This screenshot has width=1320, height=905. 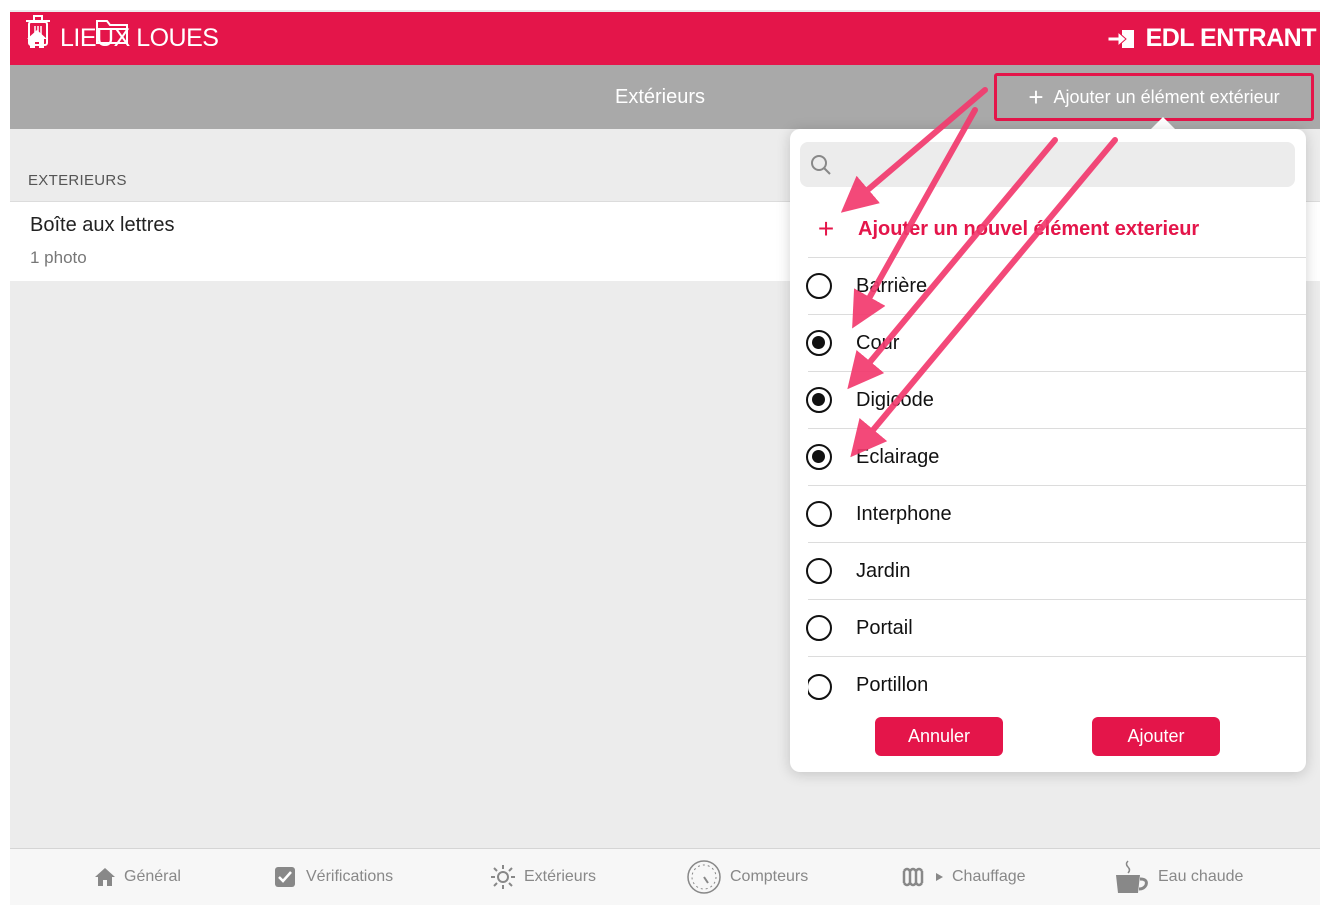 I want to click on option-barriere: Barrière, so click(x=1056, y=286).